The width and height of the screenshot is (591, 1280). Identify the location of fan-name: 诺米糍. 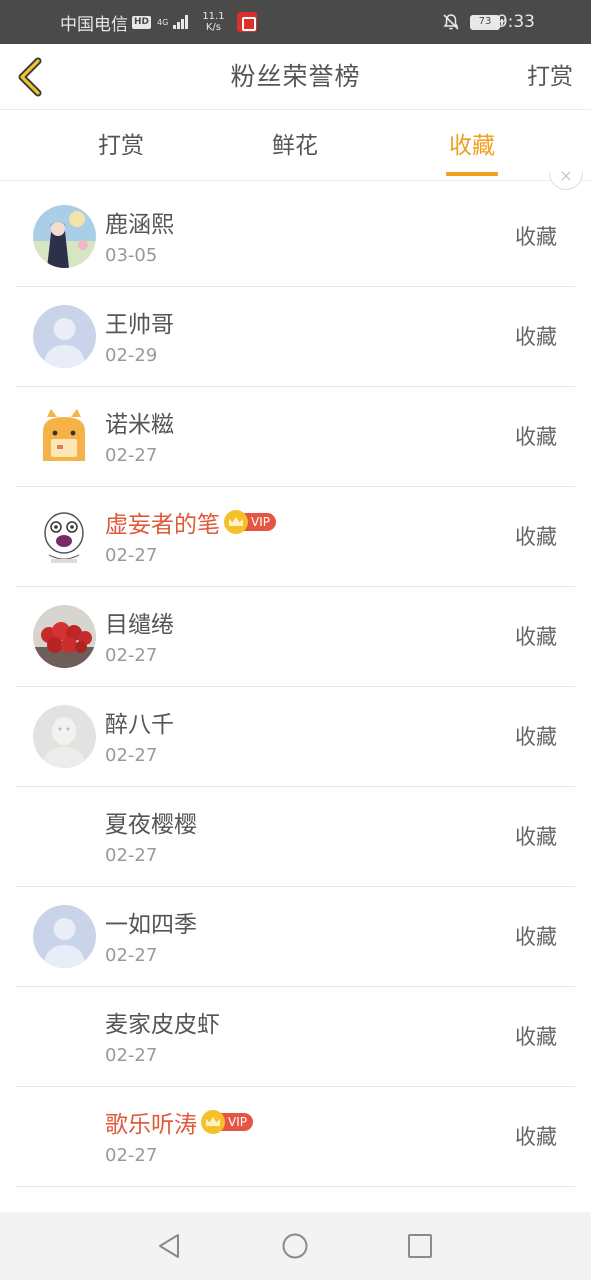
(139, 425).